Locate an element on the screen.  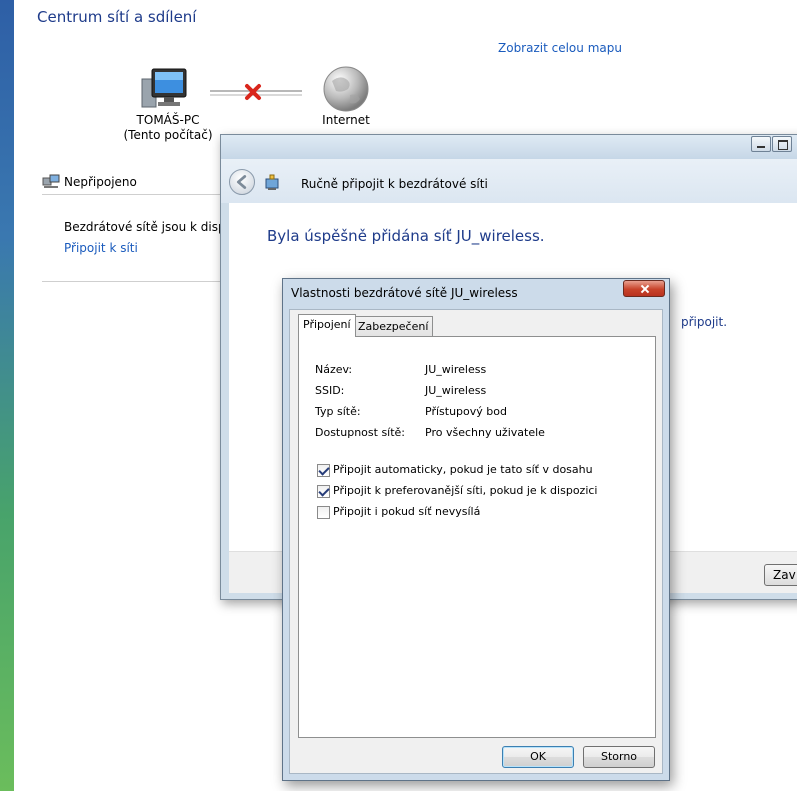
success-message: Byla úspěšně přidána síť JU_wireless. is located at coordinates (406, 236).